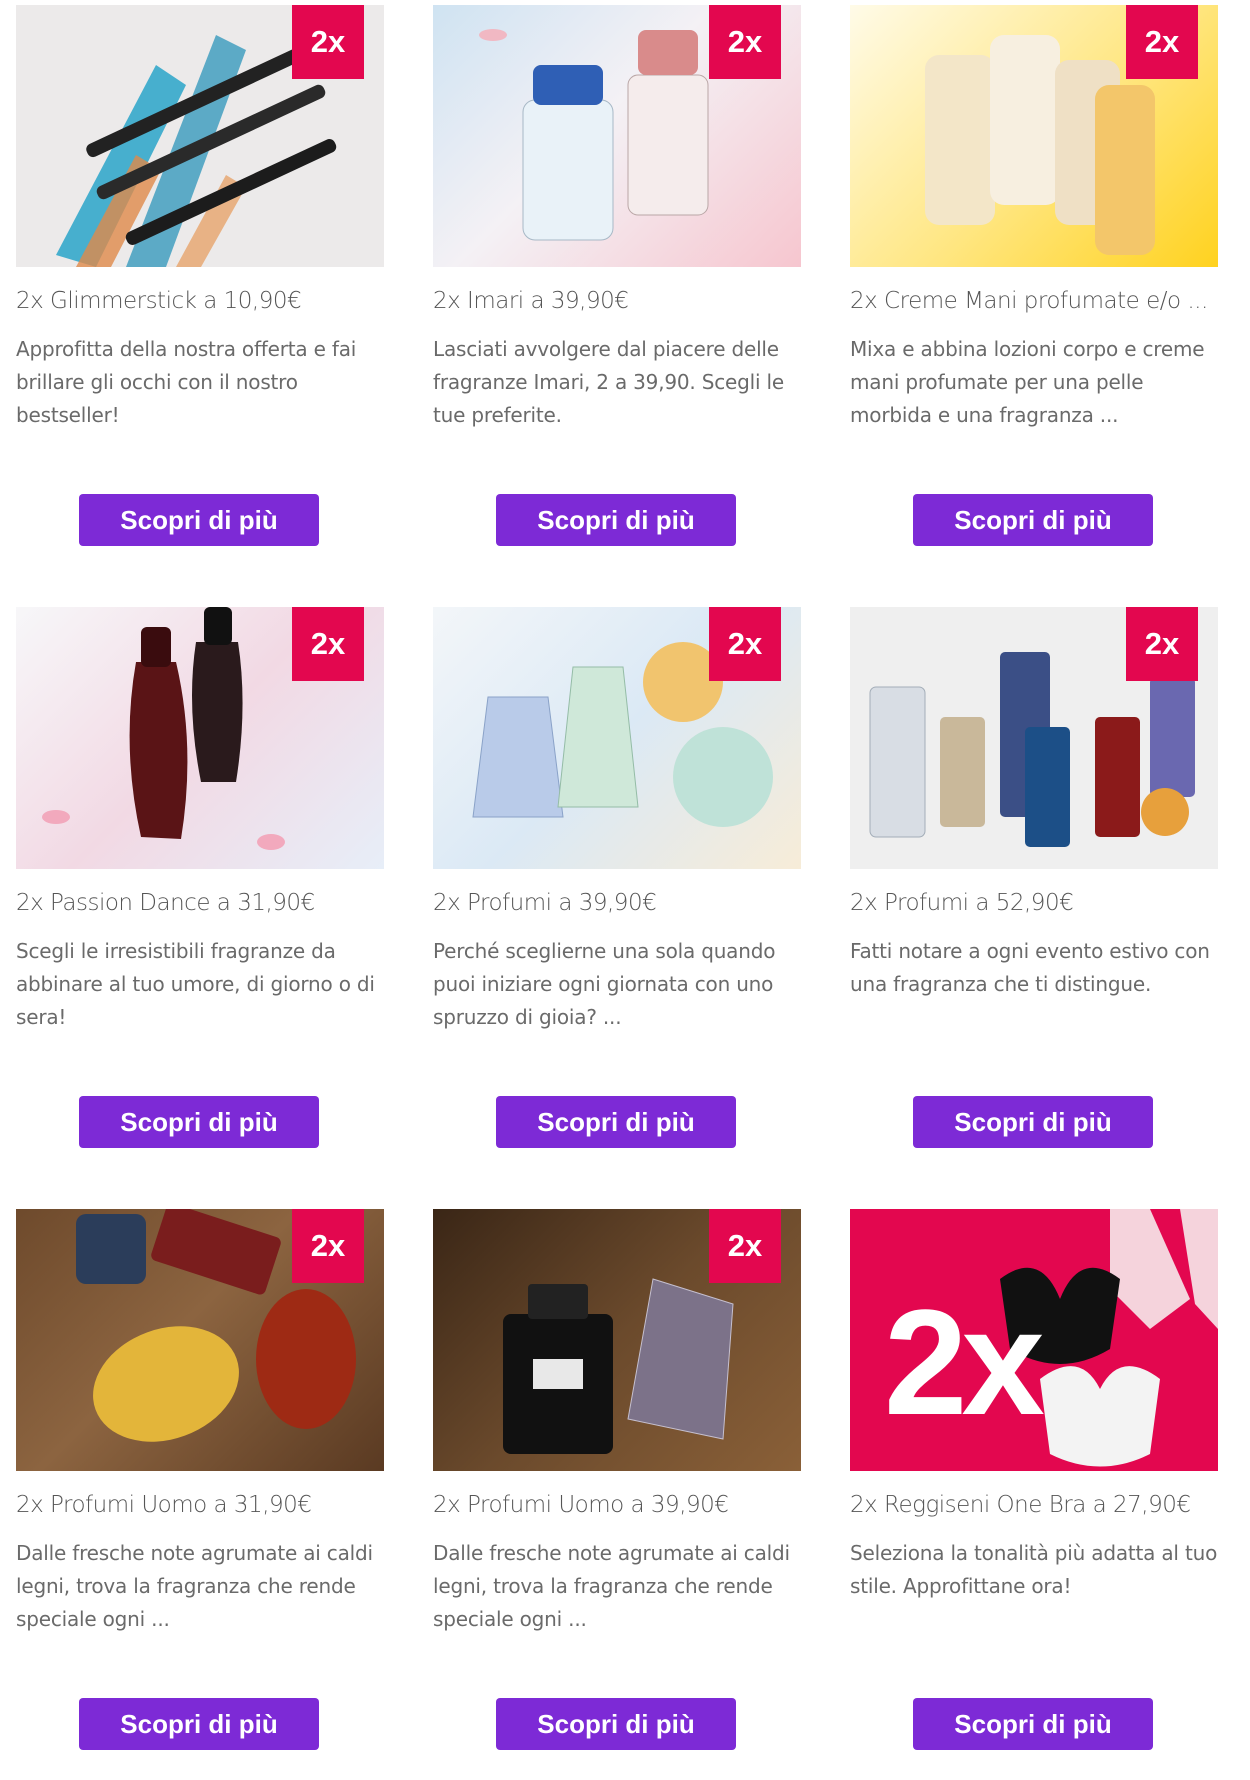 This screenshot has width=1250, height=1780. Describe the element at coordinates (200, 903) in the screenshot. I see `offer-title: 2x Passion Dance a 31,90€` at that location.